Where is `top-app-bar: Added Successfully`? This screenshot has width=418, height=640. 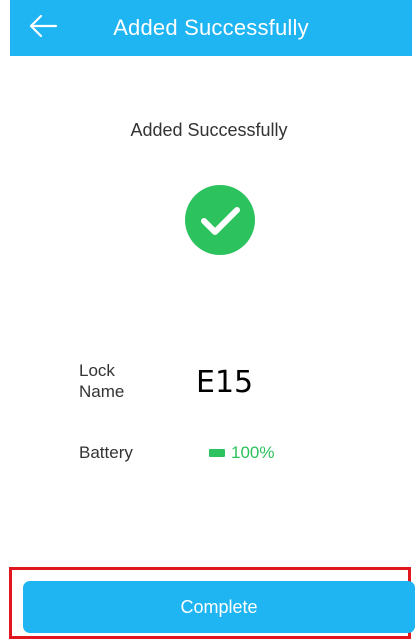
top-app-bar: Added Successfully is located at coordinates (211, 28).